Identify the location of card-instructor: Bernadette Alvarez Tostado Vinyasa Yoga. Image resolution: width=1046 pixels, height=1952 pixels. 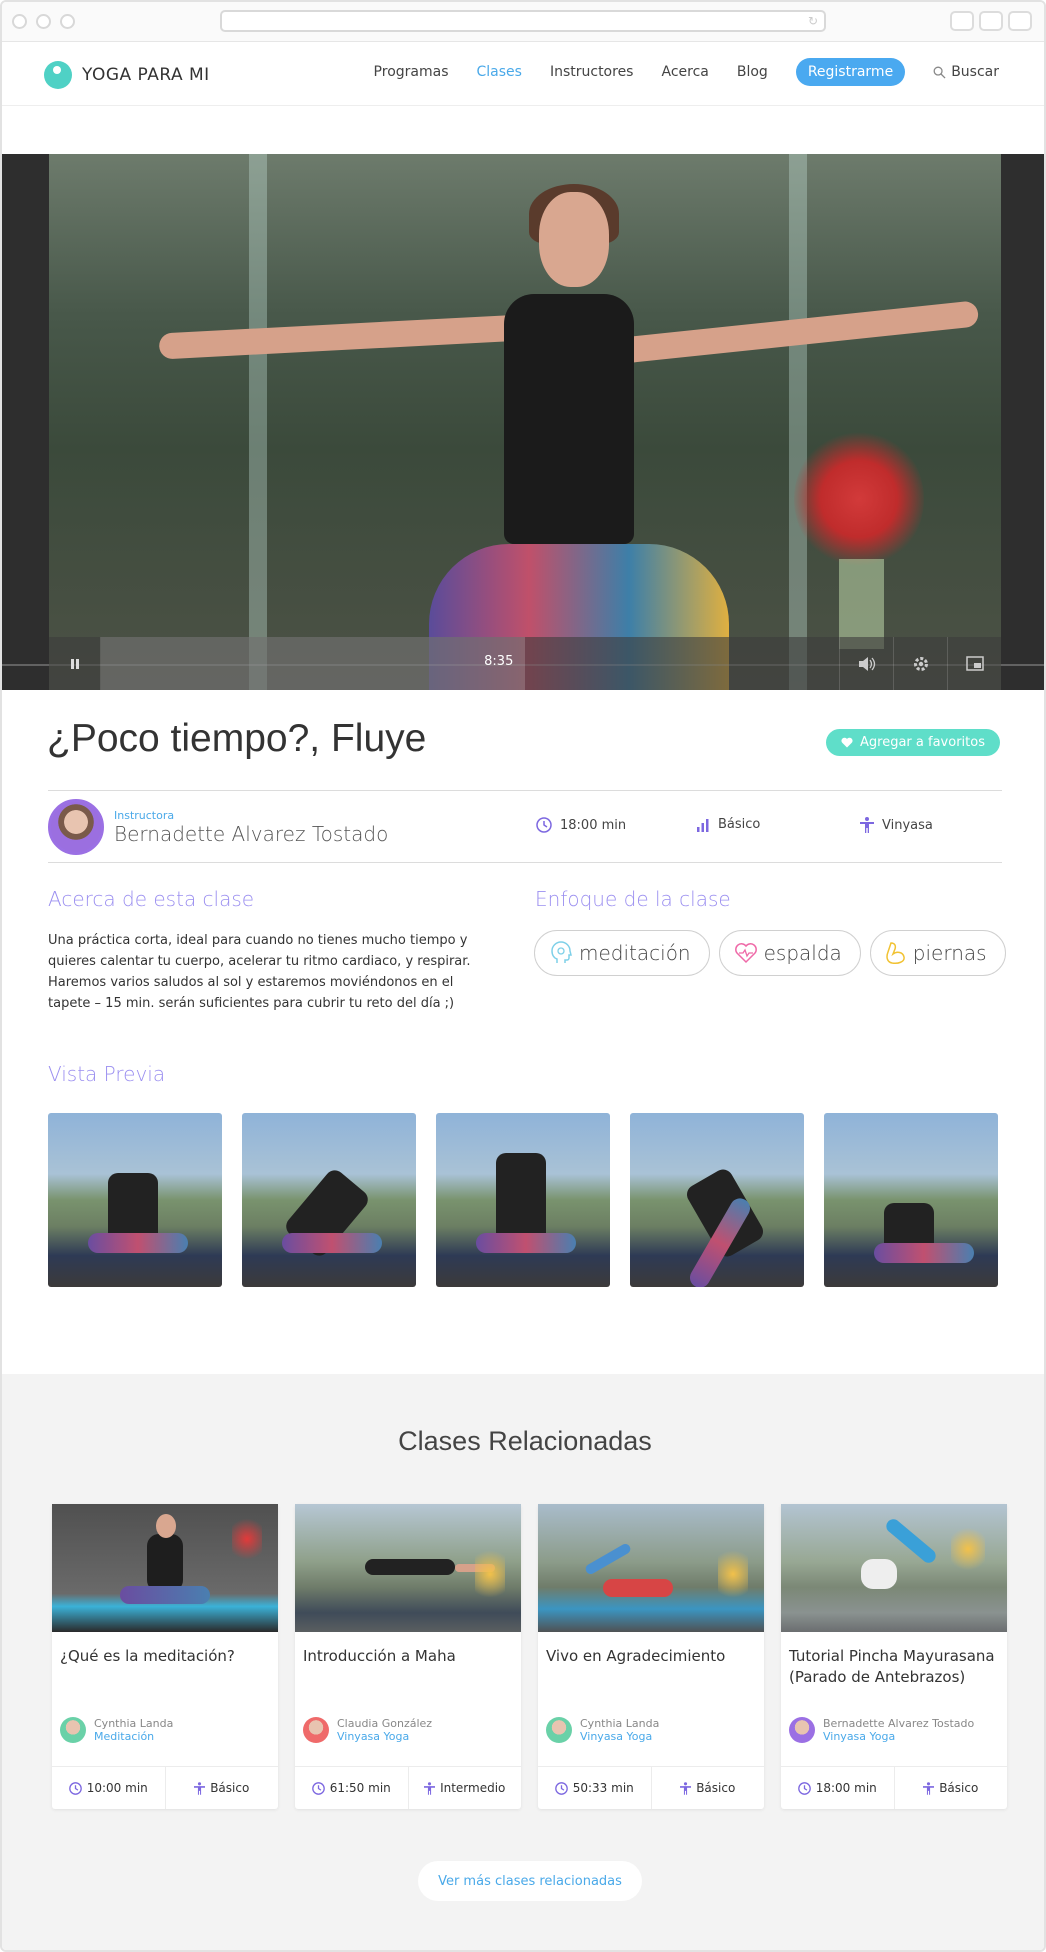
(881, 1730).